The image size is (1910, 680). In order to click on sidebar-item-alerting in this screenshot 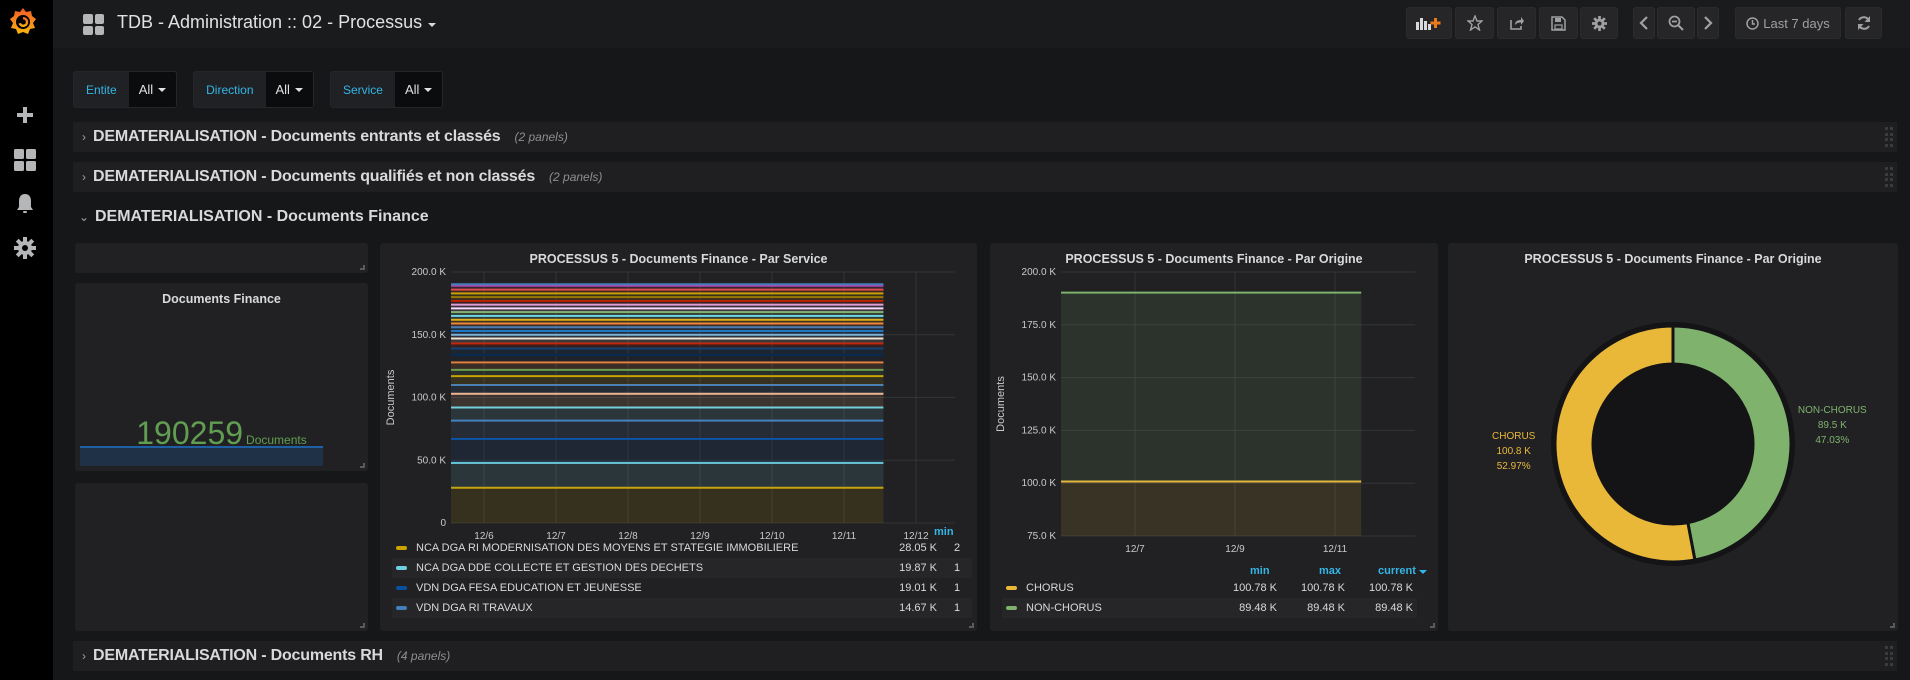, I will do `click(25, 204)`.